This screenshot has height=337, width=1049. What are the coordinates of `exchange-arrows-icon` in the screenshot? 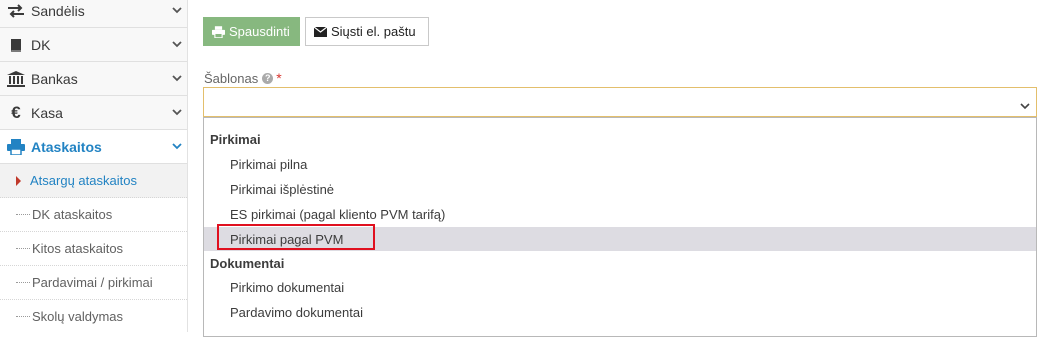 It's located at (16, 10).